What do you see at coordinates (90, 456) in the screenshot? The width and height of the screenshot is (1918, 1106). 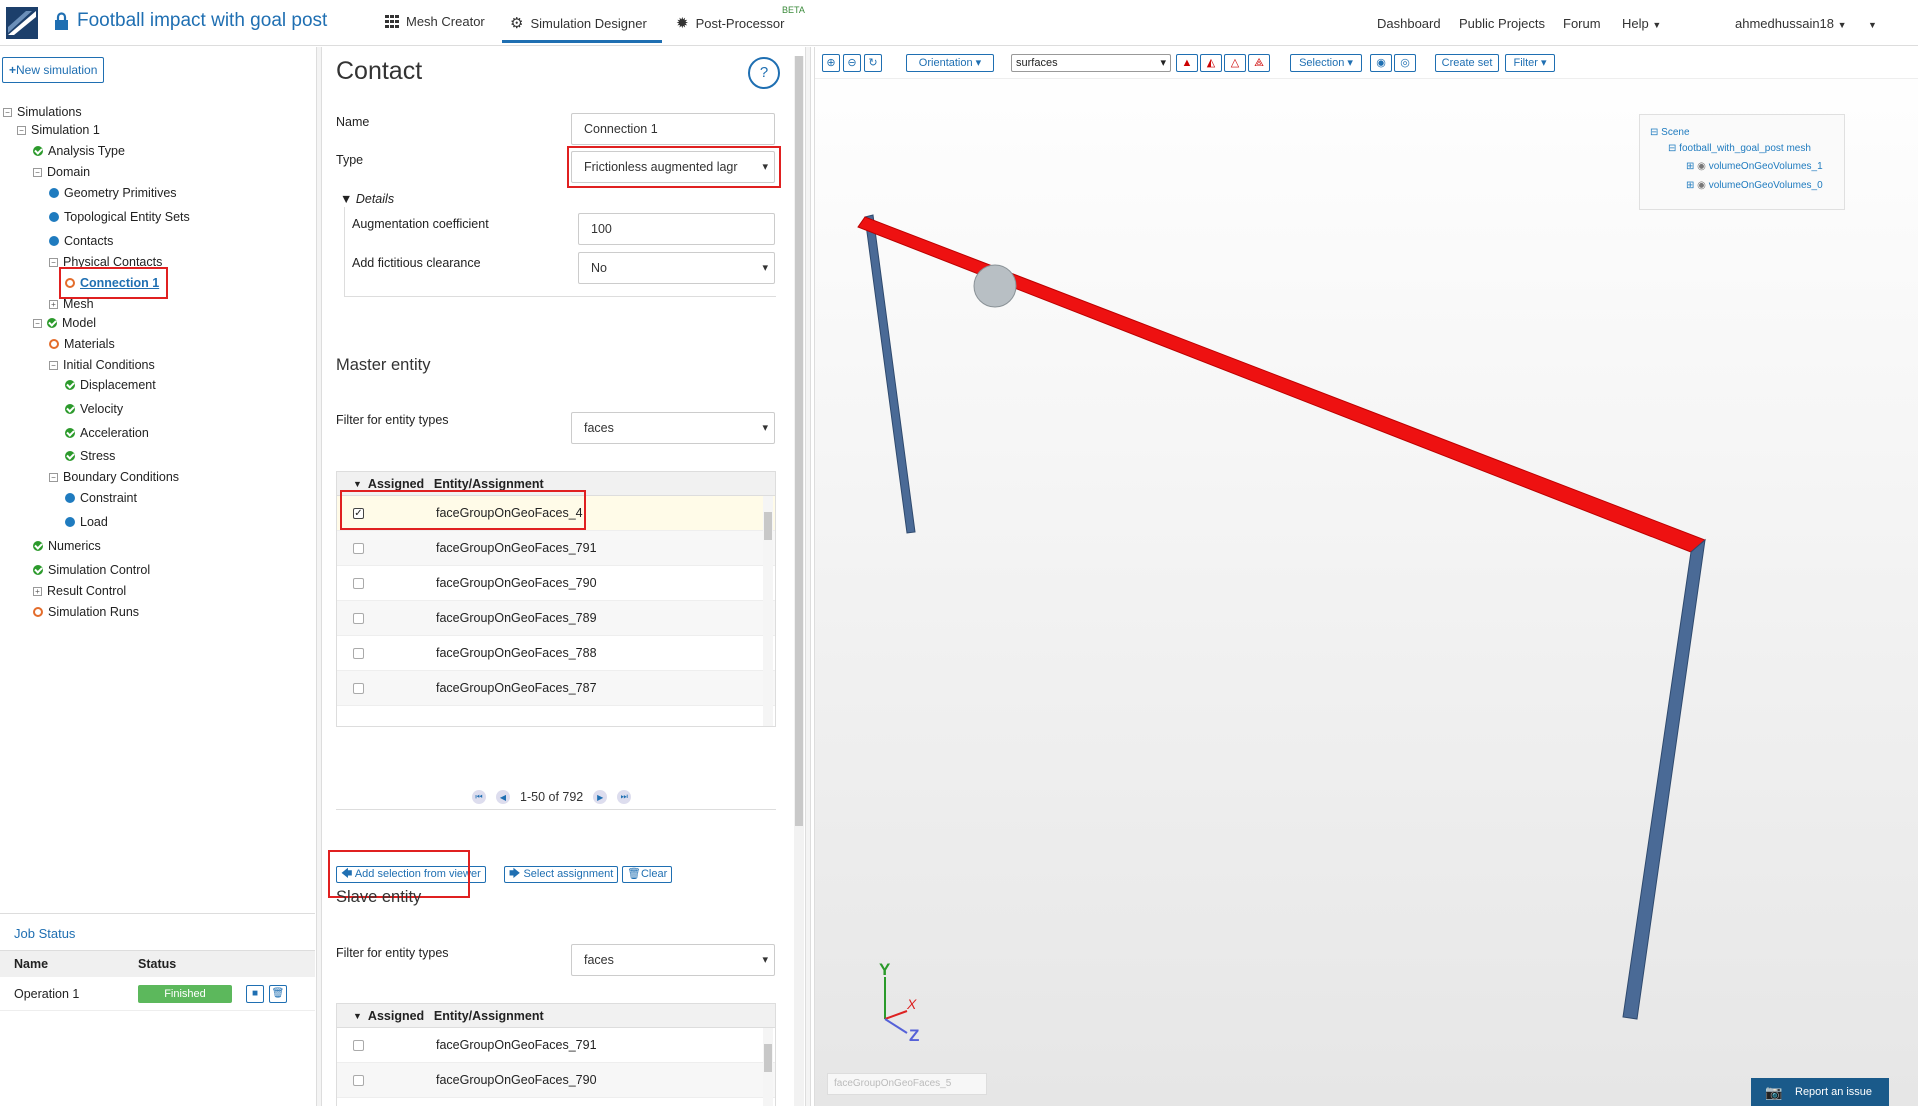 I see `tree-item-stress: Stress` at bounding box center [90, 456].